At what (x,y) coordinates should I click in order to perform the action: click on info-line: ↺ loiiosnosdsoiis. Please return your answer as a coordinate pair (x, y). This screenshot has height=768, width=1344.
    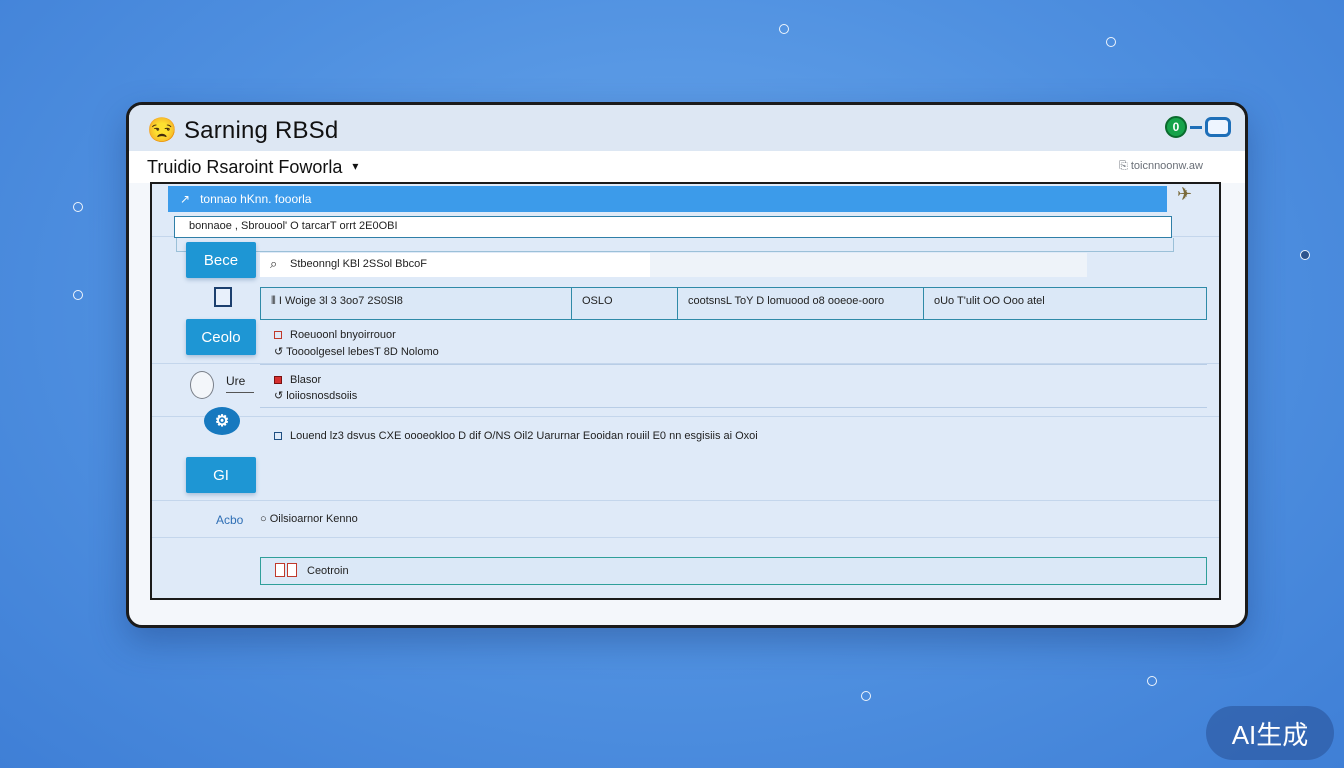
    Looking at the image, I should click on (316, 396).